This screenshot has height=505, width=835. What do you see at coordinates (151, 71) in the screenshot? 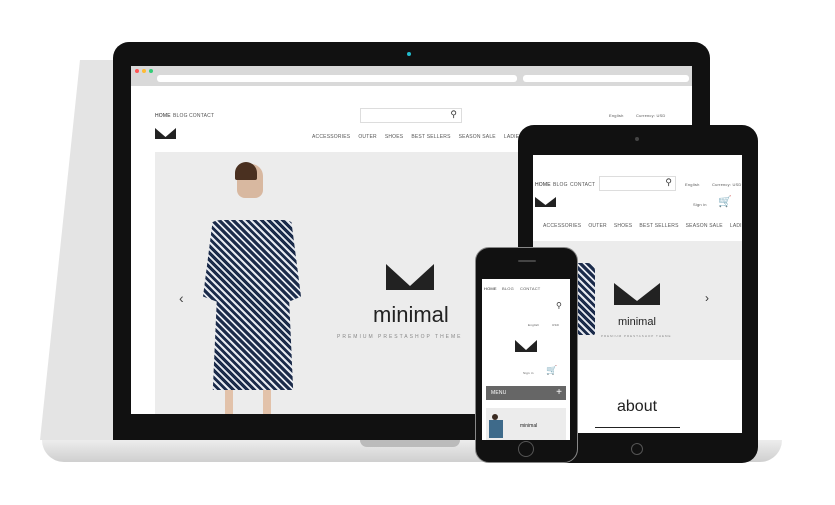
I see `maximize-dot-icon` at bounding box center [151, 71].